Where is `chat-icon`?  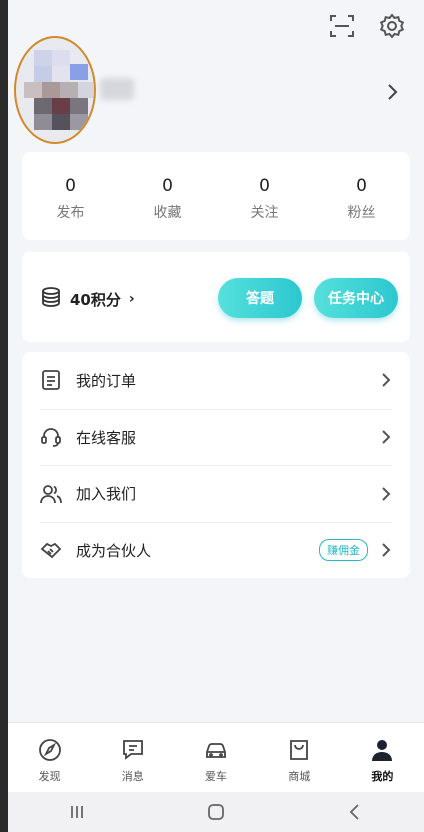 chat-icon is located at coordinates (133, 750).